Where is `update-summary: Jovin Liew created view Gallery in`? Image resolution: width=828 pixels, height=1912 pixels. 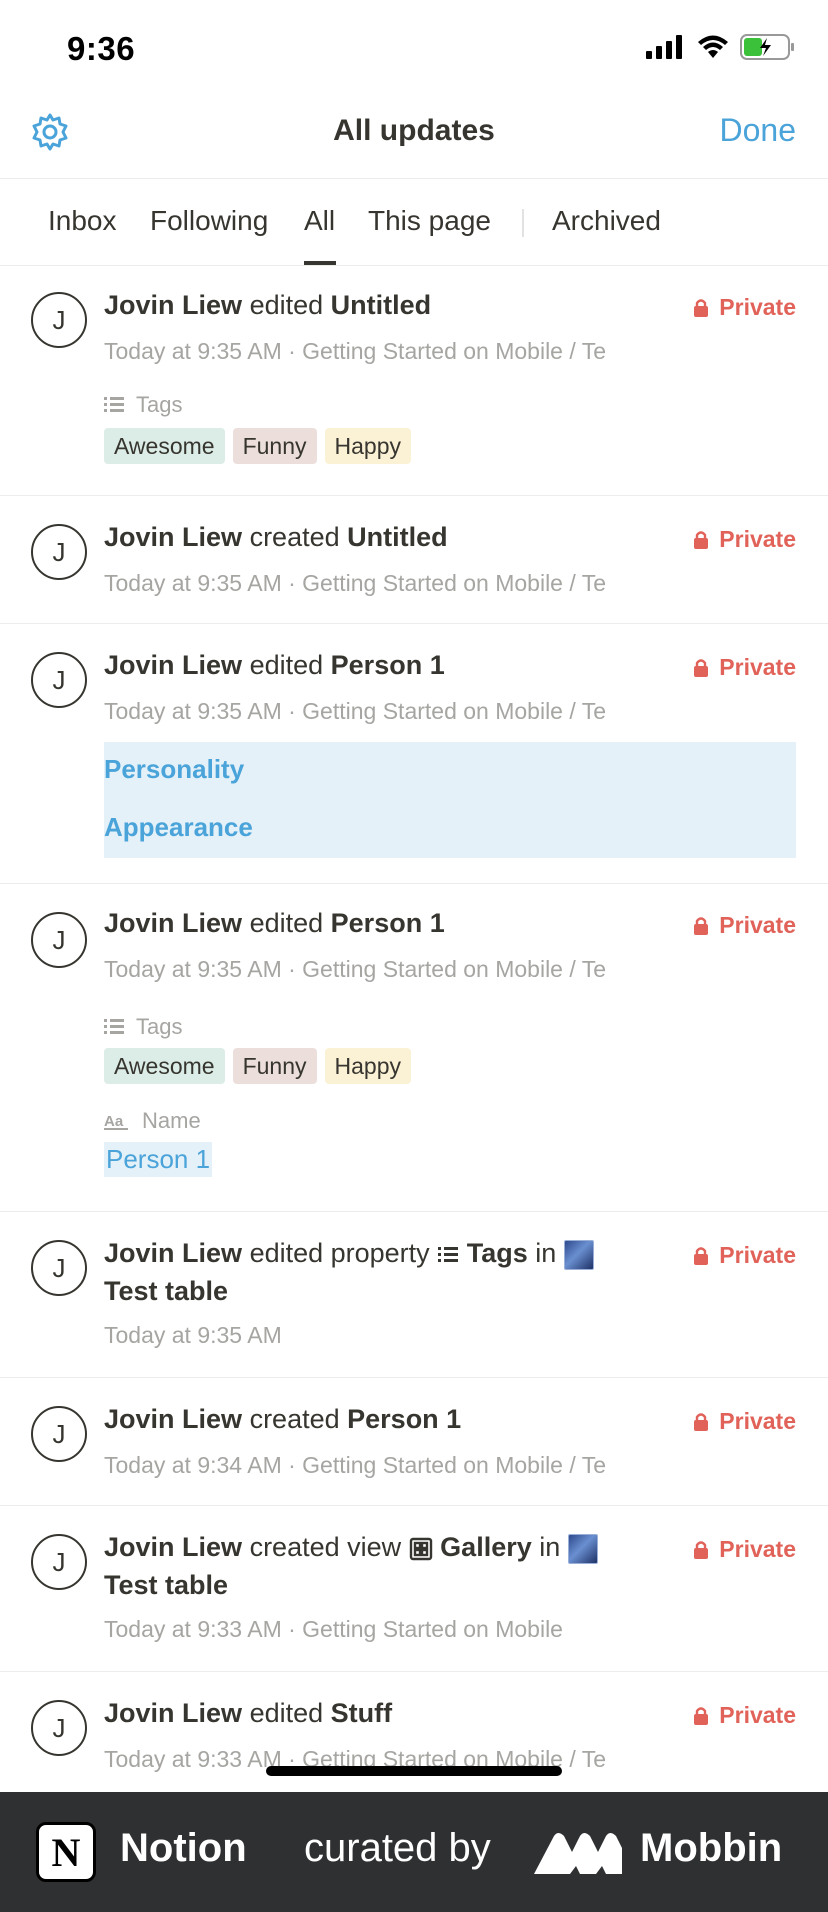 update-summary: Jovin Liew created view Gallery in is located at coordinates (351, 1548).